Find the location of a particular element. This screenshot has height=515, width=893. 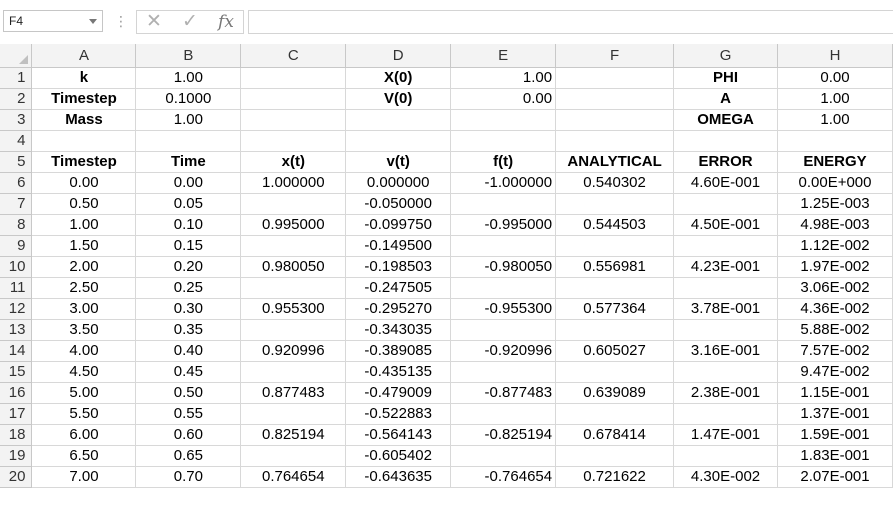

cell-h15: 9.47E-002 is located at coordinates (835, 372).